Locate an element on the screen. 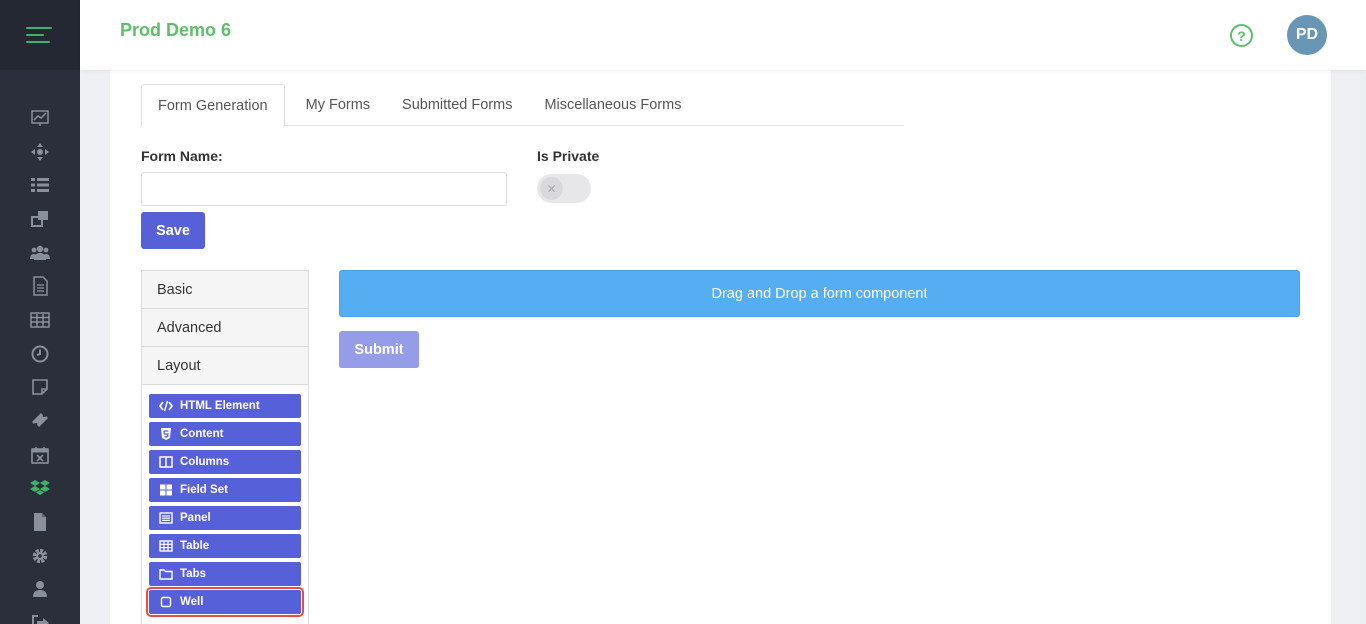 Image resolution: width=1366 pixels, height=624 pixels. component-html-element: HTML Element is located at coordinates (225, 406).